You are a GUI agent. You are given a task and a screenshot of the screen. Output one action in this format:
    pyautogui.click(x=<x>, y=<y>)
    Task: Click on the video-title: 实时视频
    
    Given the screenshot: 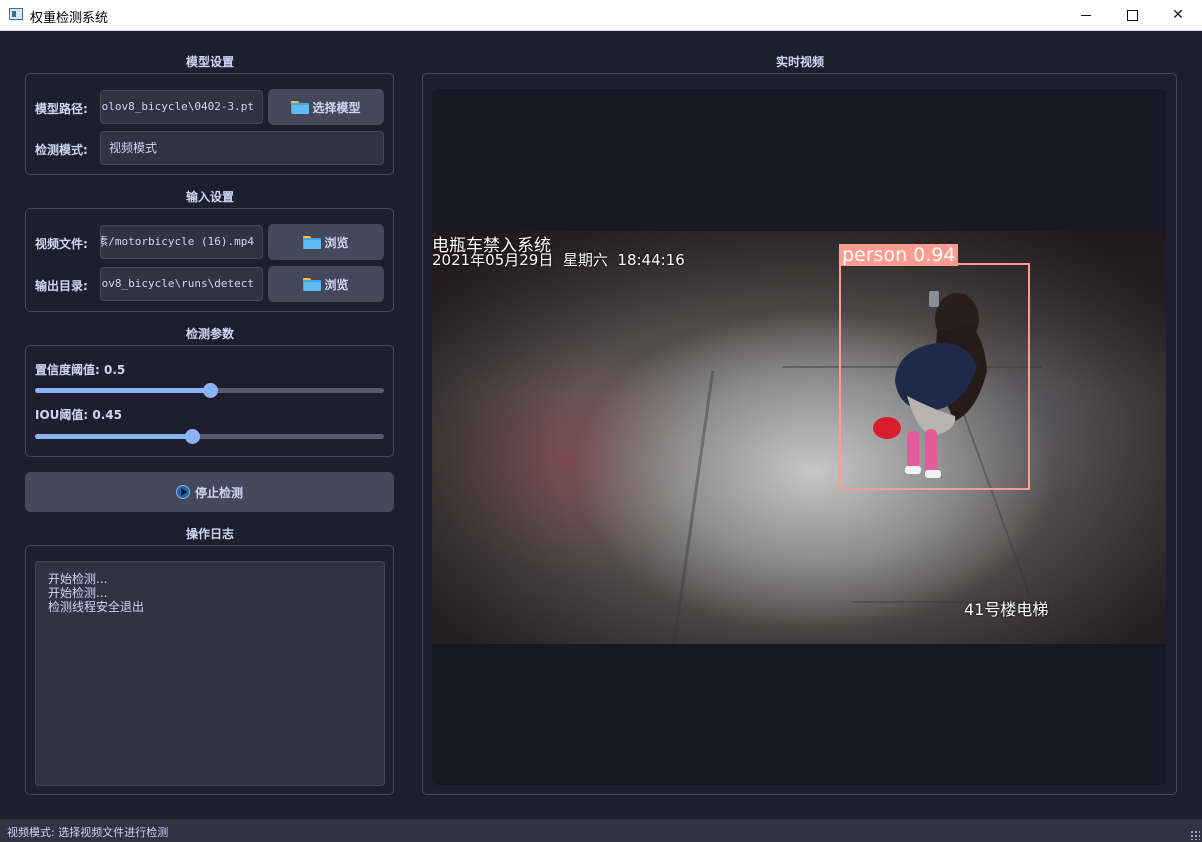 What is the action you would take?
    pyautogui.click(x=799, y=62)
    